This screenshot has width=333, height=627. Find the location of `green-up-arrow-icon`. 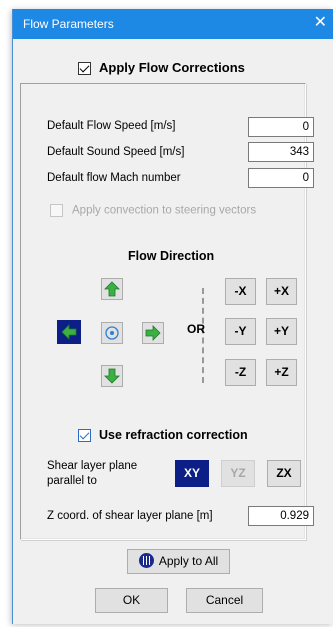

green-up-arrow-icon is located at coordinates (112, 289).